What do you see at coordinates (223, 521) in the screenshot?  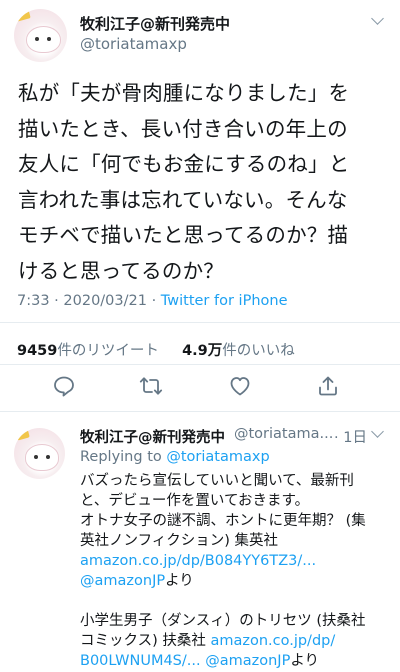 I see `reply-text-line: オトナ女子の謎不調、ホントに更年期？ (集` at bounding box center [223, 521].